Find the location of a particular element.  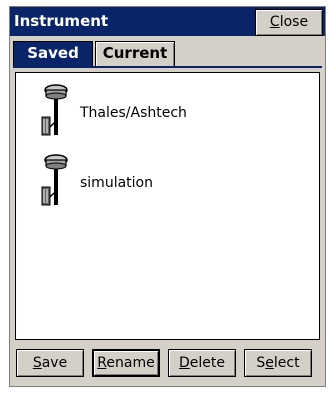

rename-label-rest: ename is located at coordinates (130, 363).